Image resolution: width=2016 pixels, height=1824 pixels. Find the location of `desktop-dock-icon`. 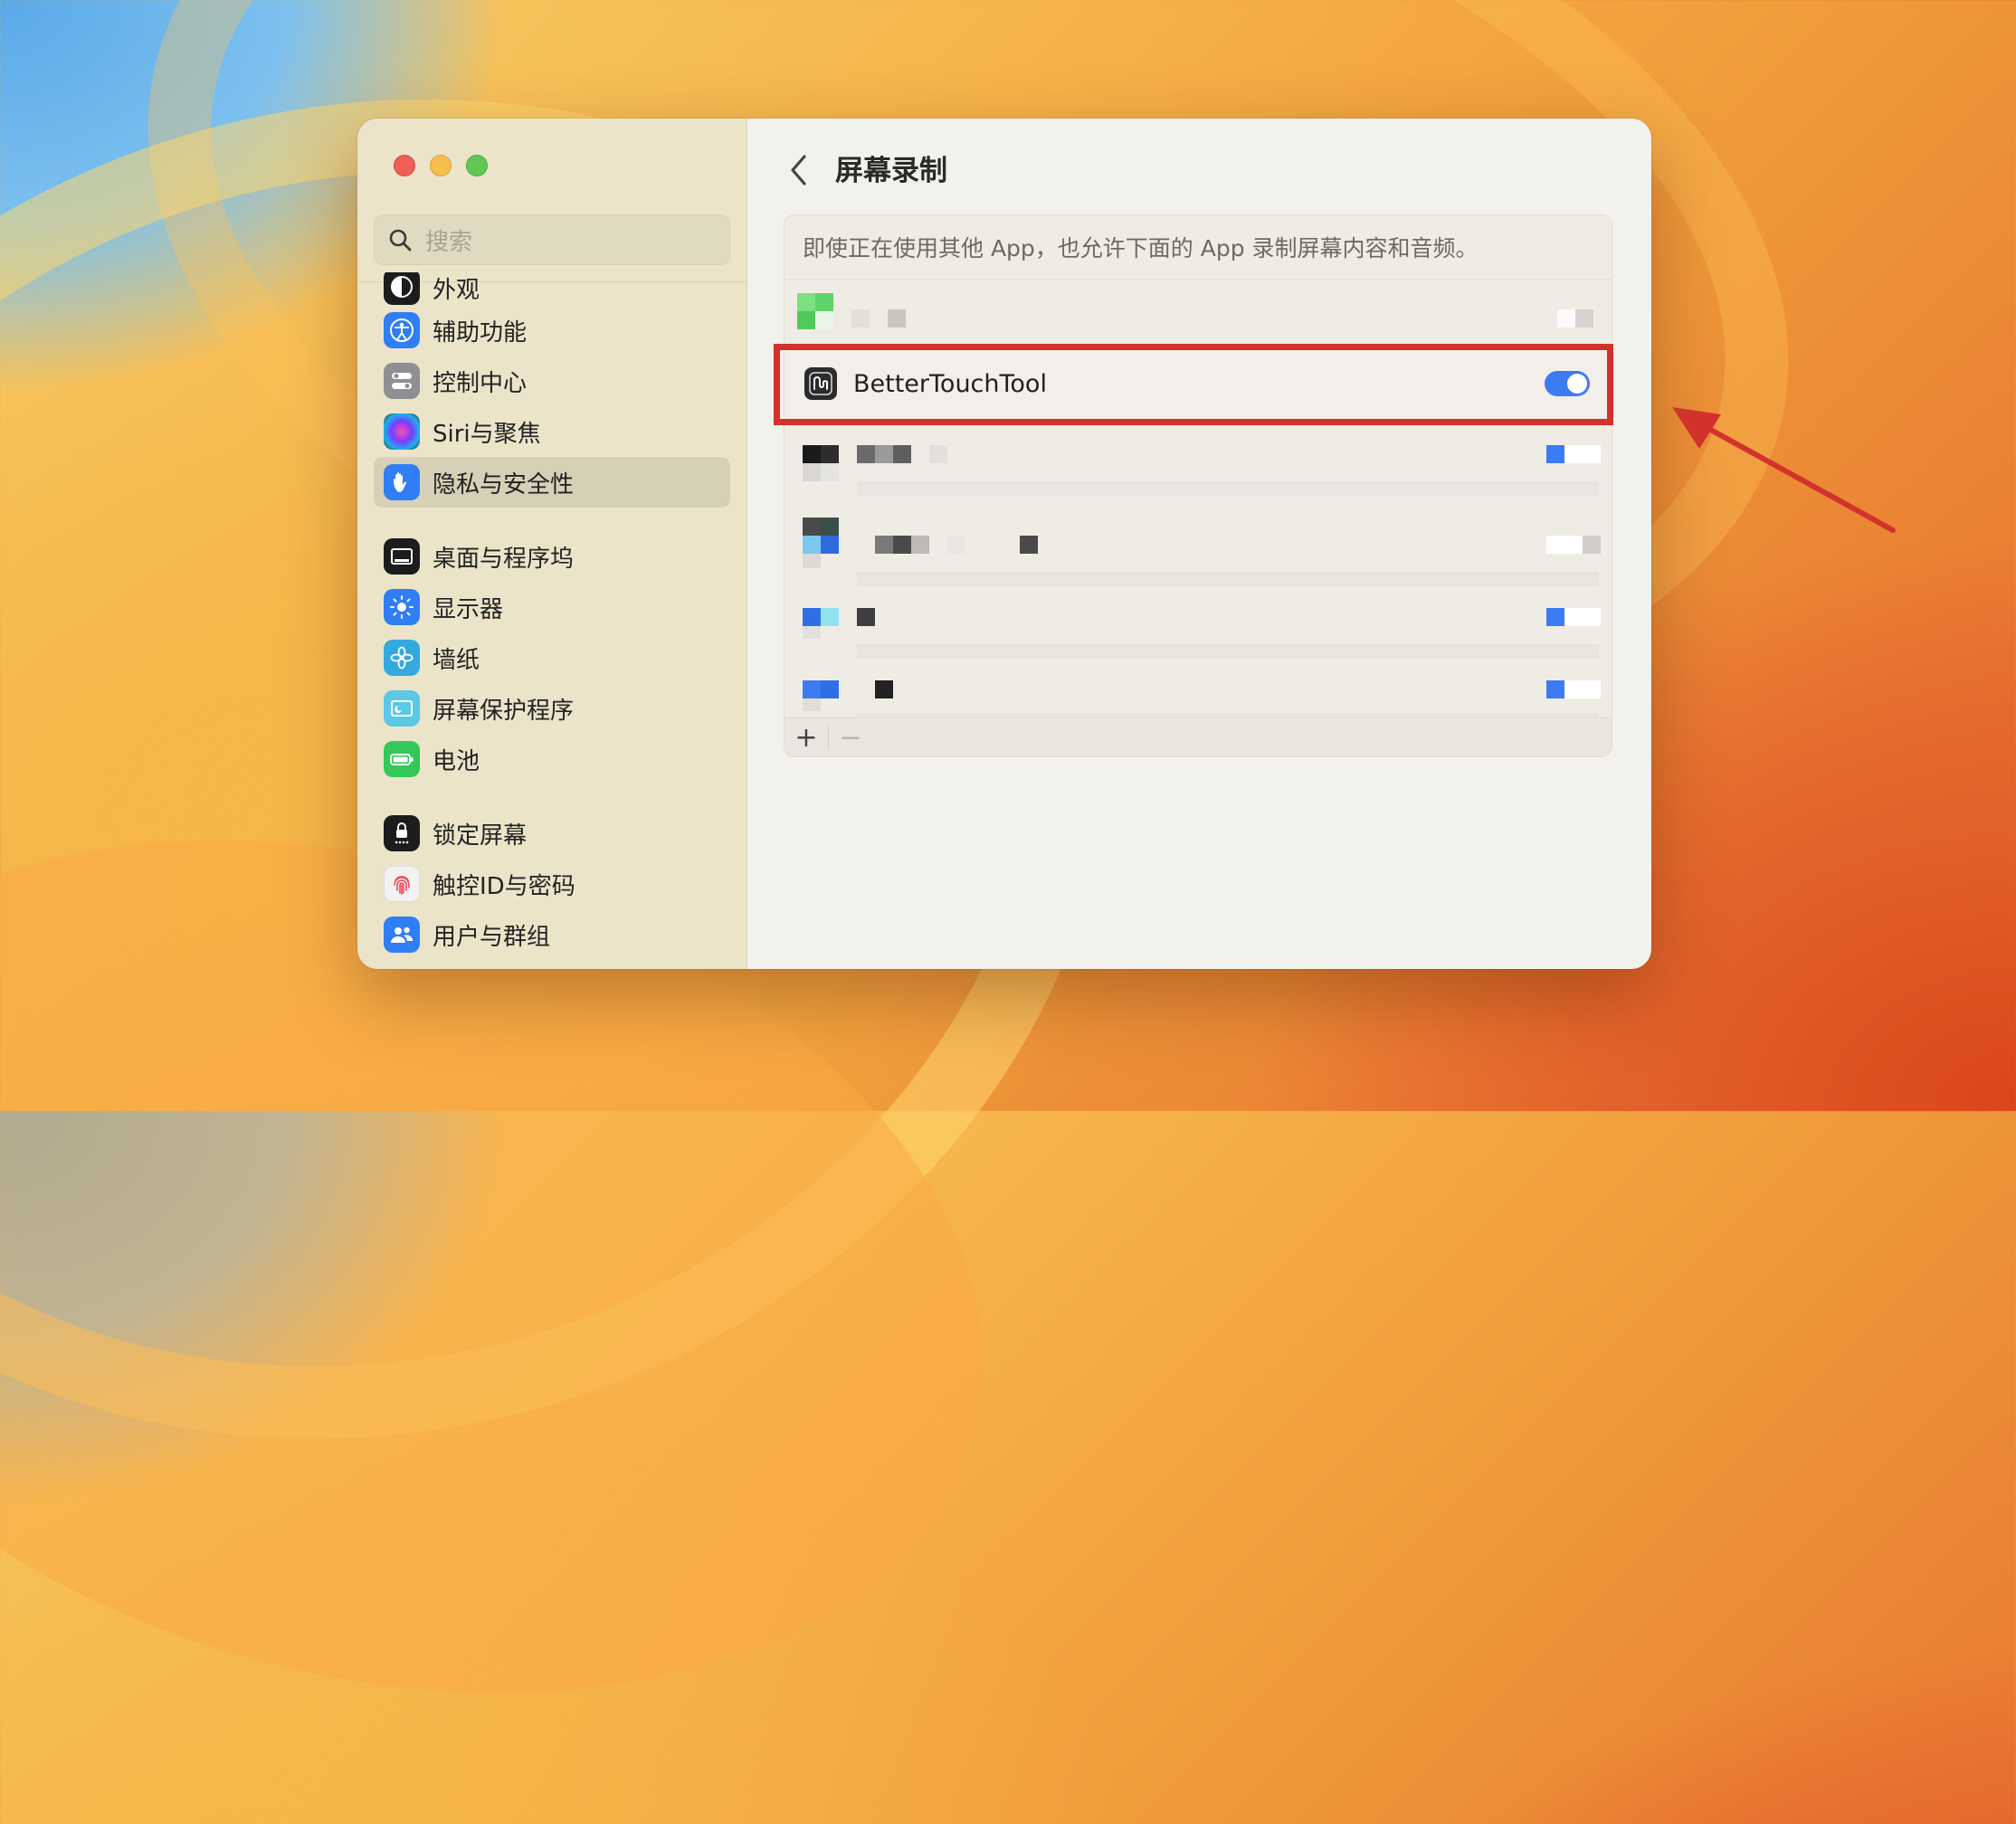

desktop-dock-icon is located at coordinates (402, 557).